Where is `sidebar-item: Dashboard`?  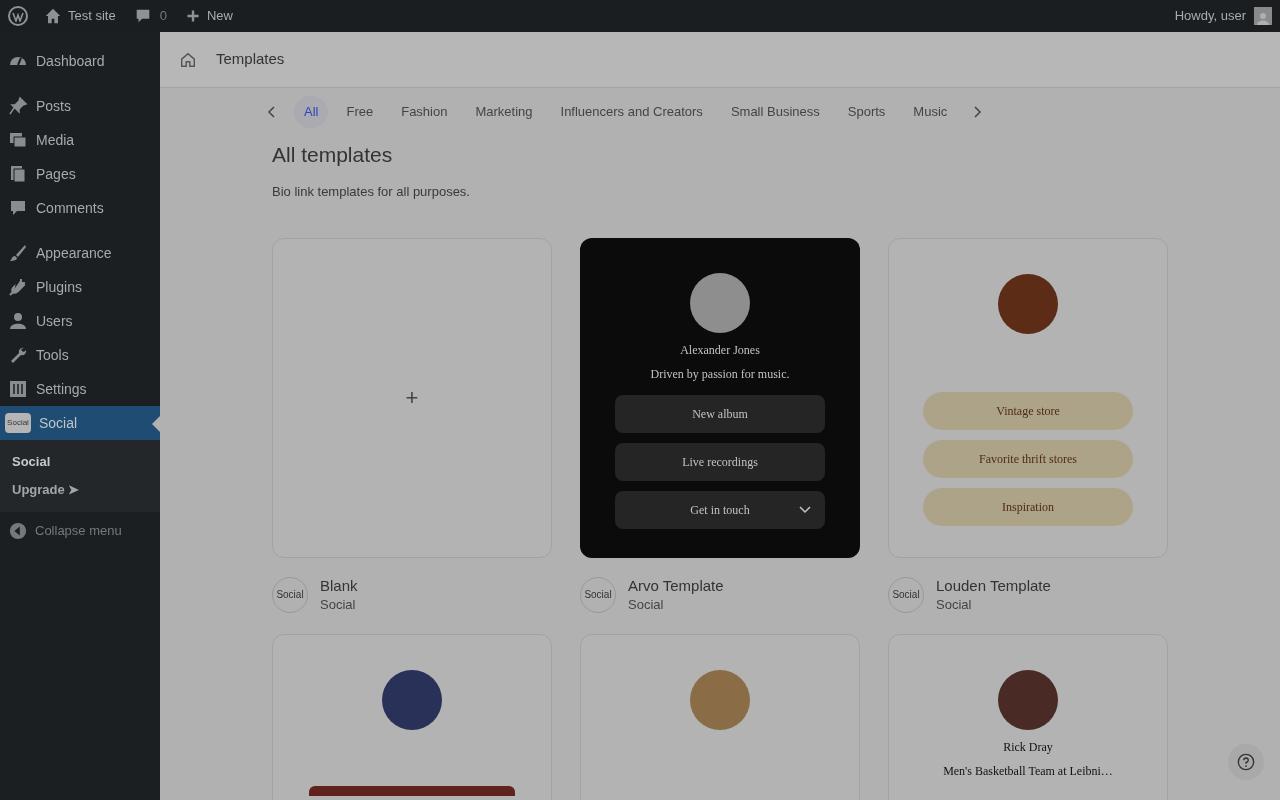 sidebar-item: Dashboard is located at coordinates (80, 61).